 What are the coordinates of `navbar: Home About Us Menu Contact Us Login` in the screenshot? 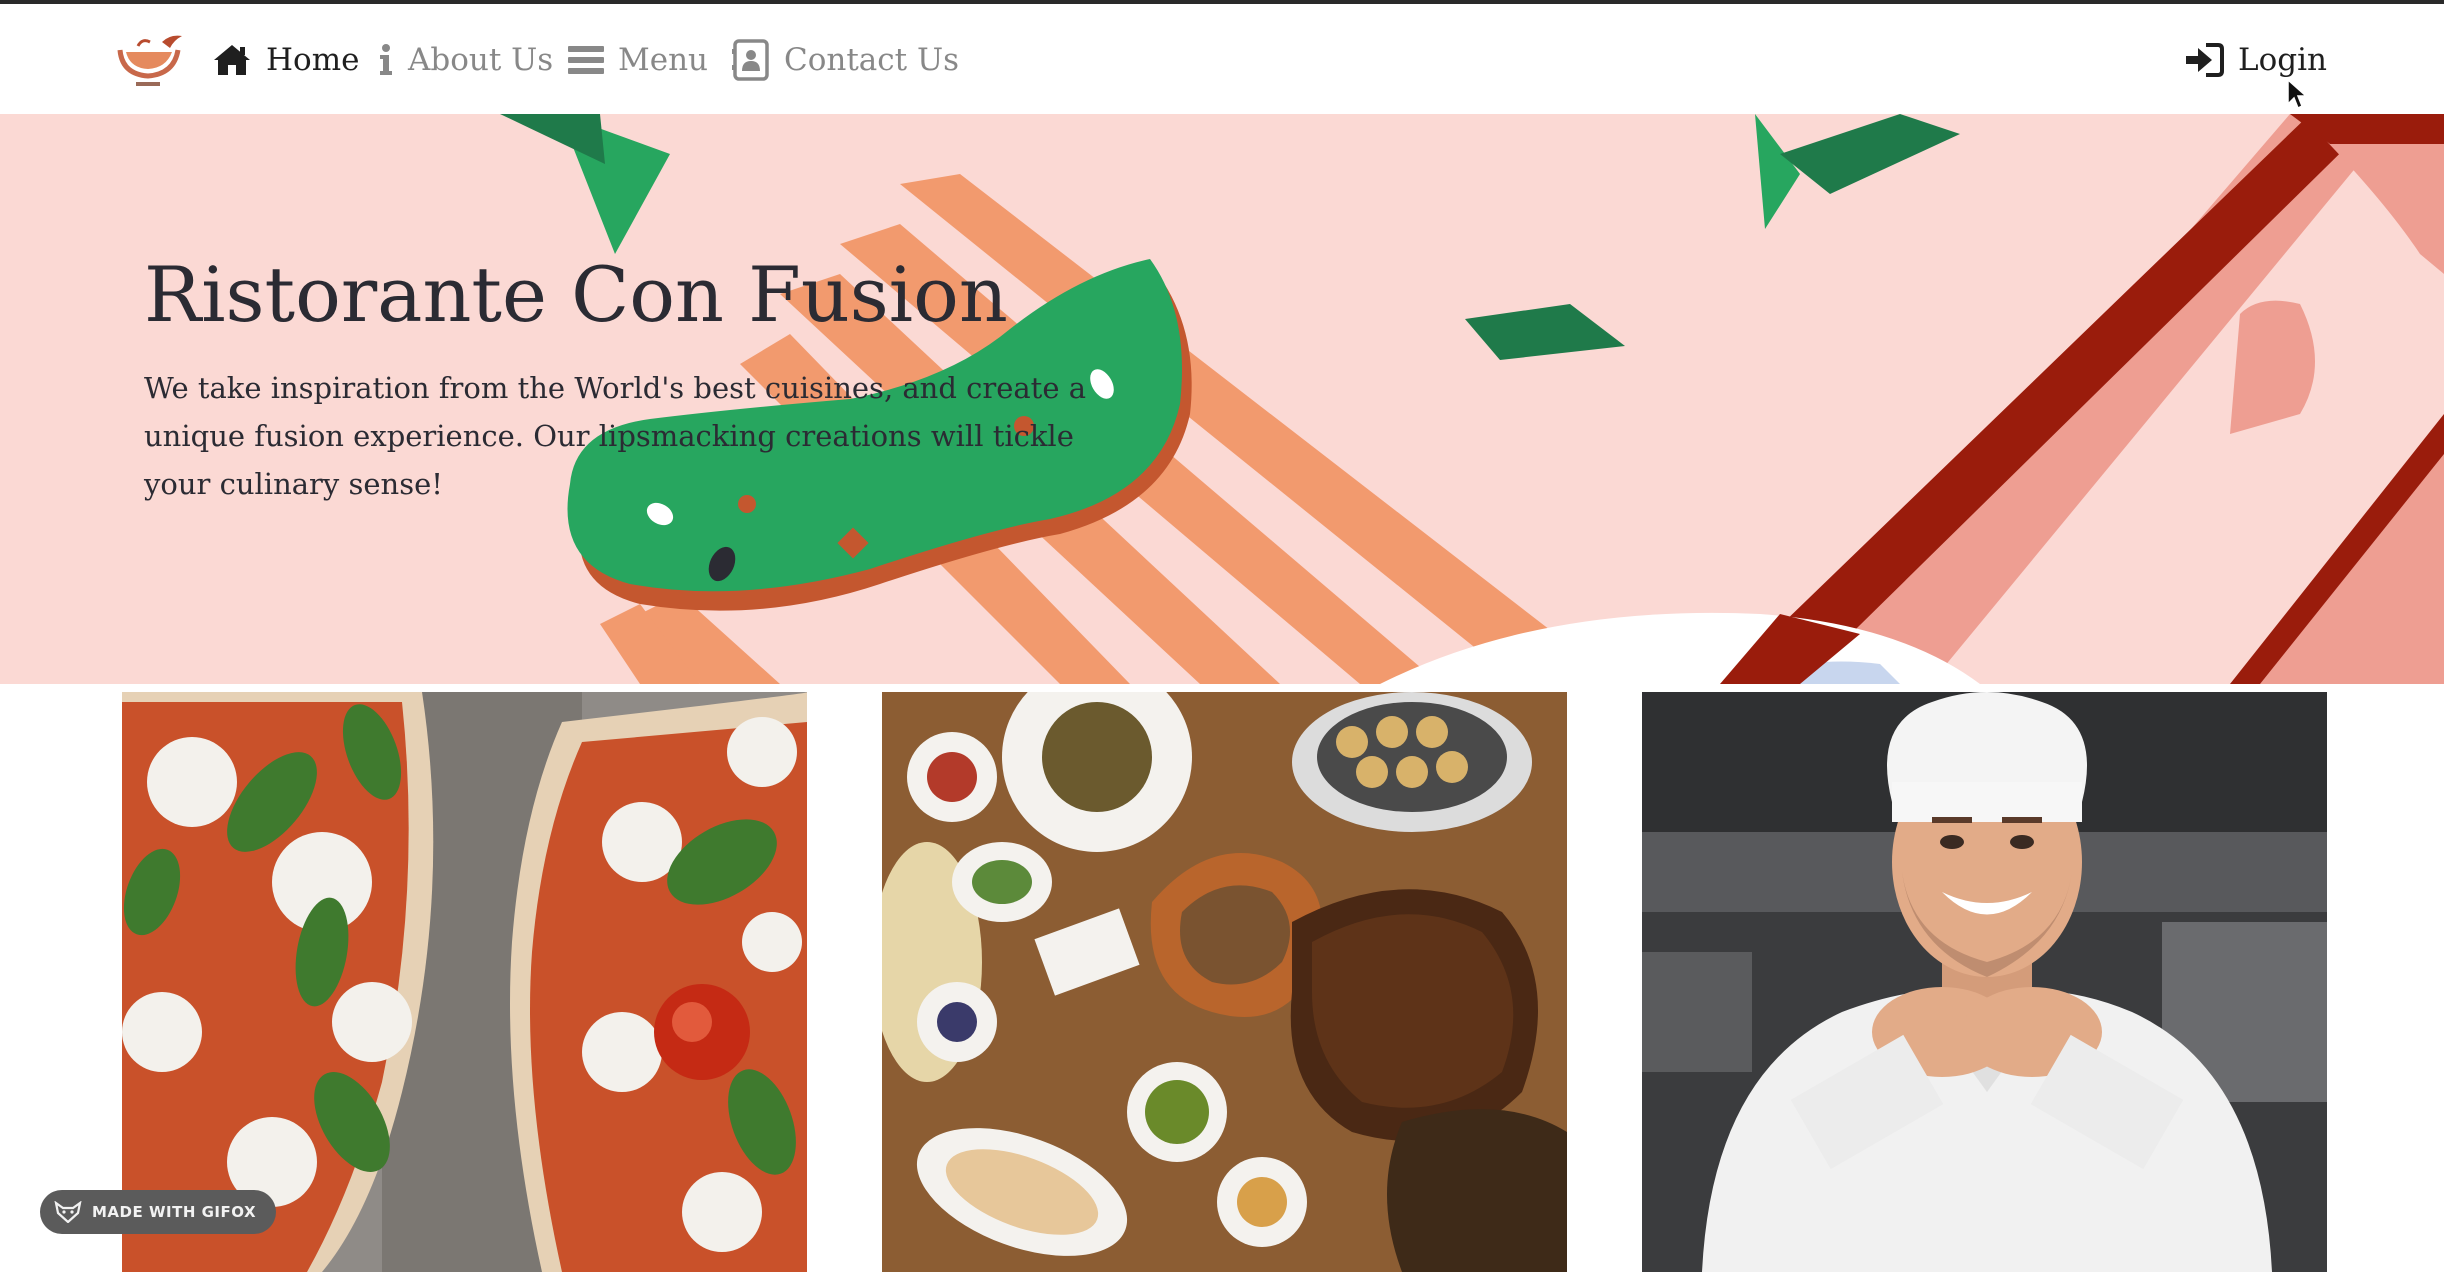 It's located at (1222, 59).